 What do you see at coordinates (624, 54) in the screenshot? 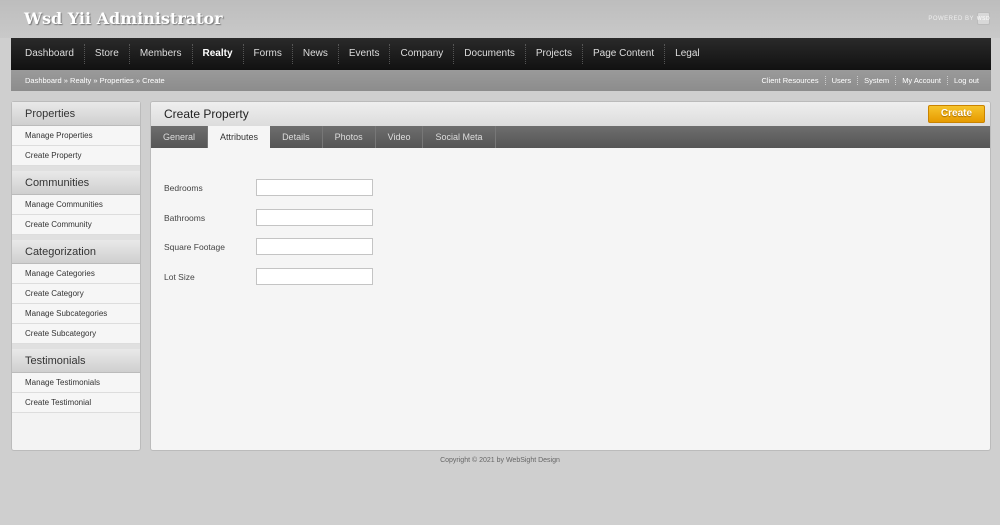
I see `nav-item-page-content: Page Content` at bounding box center [624, 54].